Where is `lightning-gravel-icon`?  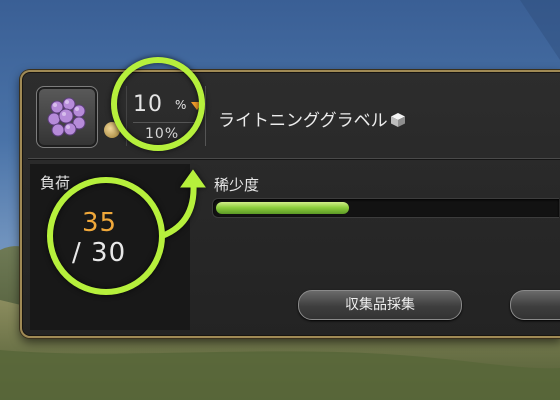
lightning-gravel-icon is located at coordinates (66, 117).